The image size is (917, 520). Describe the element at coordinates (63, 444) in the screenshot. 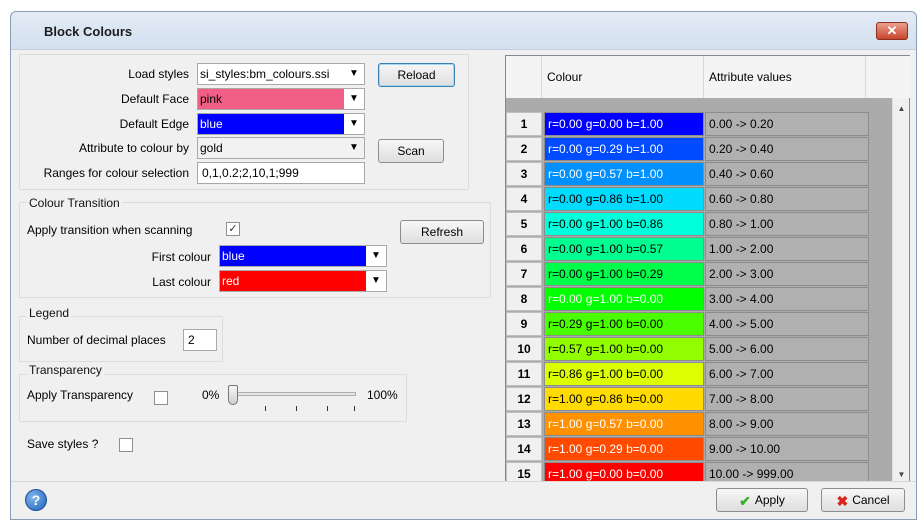

I see `save-styles-label: Save styles ?` at that location.